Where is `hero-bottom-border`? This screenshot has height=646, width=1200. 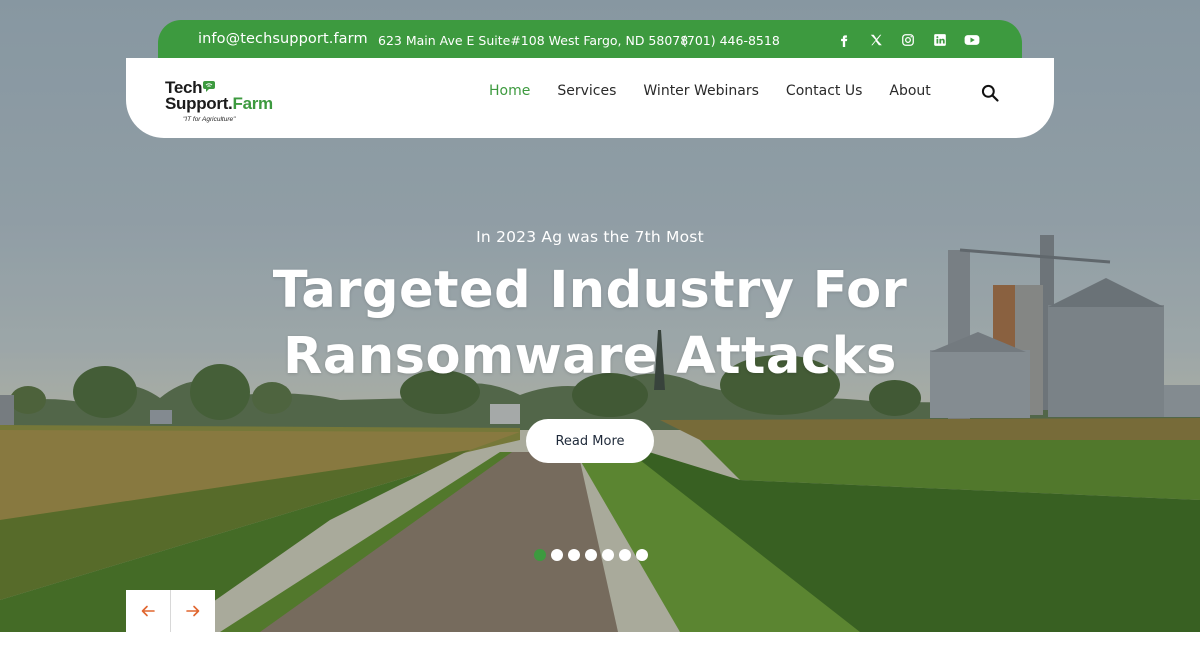
hero-bottom-border is located at coordinates (600, 639).